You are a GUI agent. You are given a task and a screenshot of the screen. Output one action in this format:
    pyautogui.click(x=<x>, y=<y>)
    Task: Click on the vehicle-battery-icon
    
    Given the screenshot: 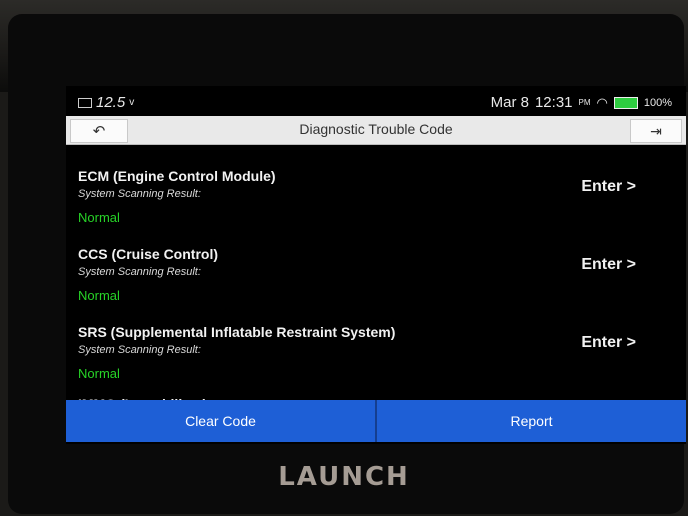 What is the action you would take?
    pyautogui.click(x=85, y=102)
    